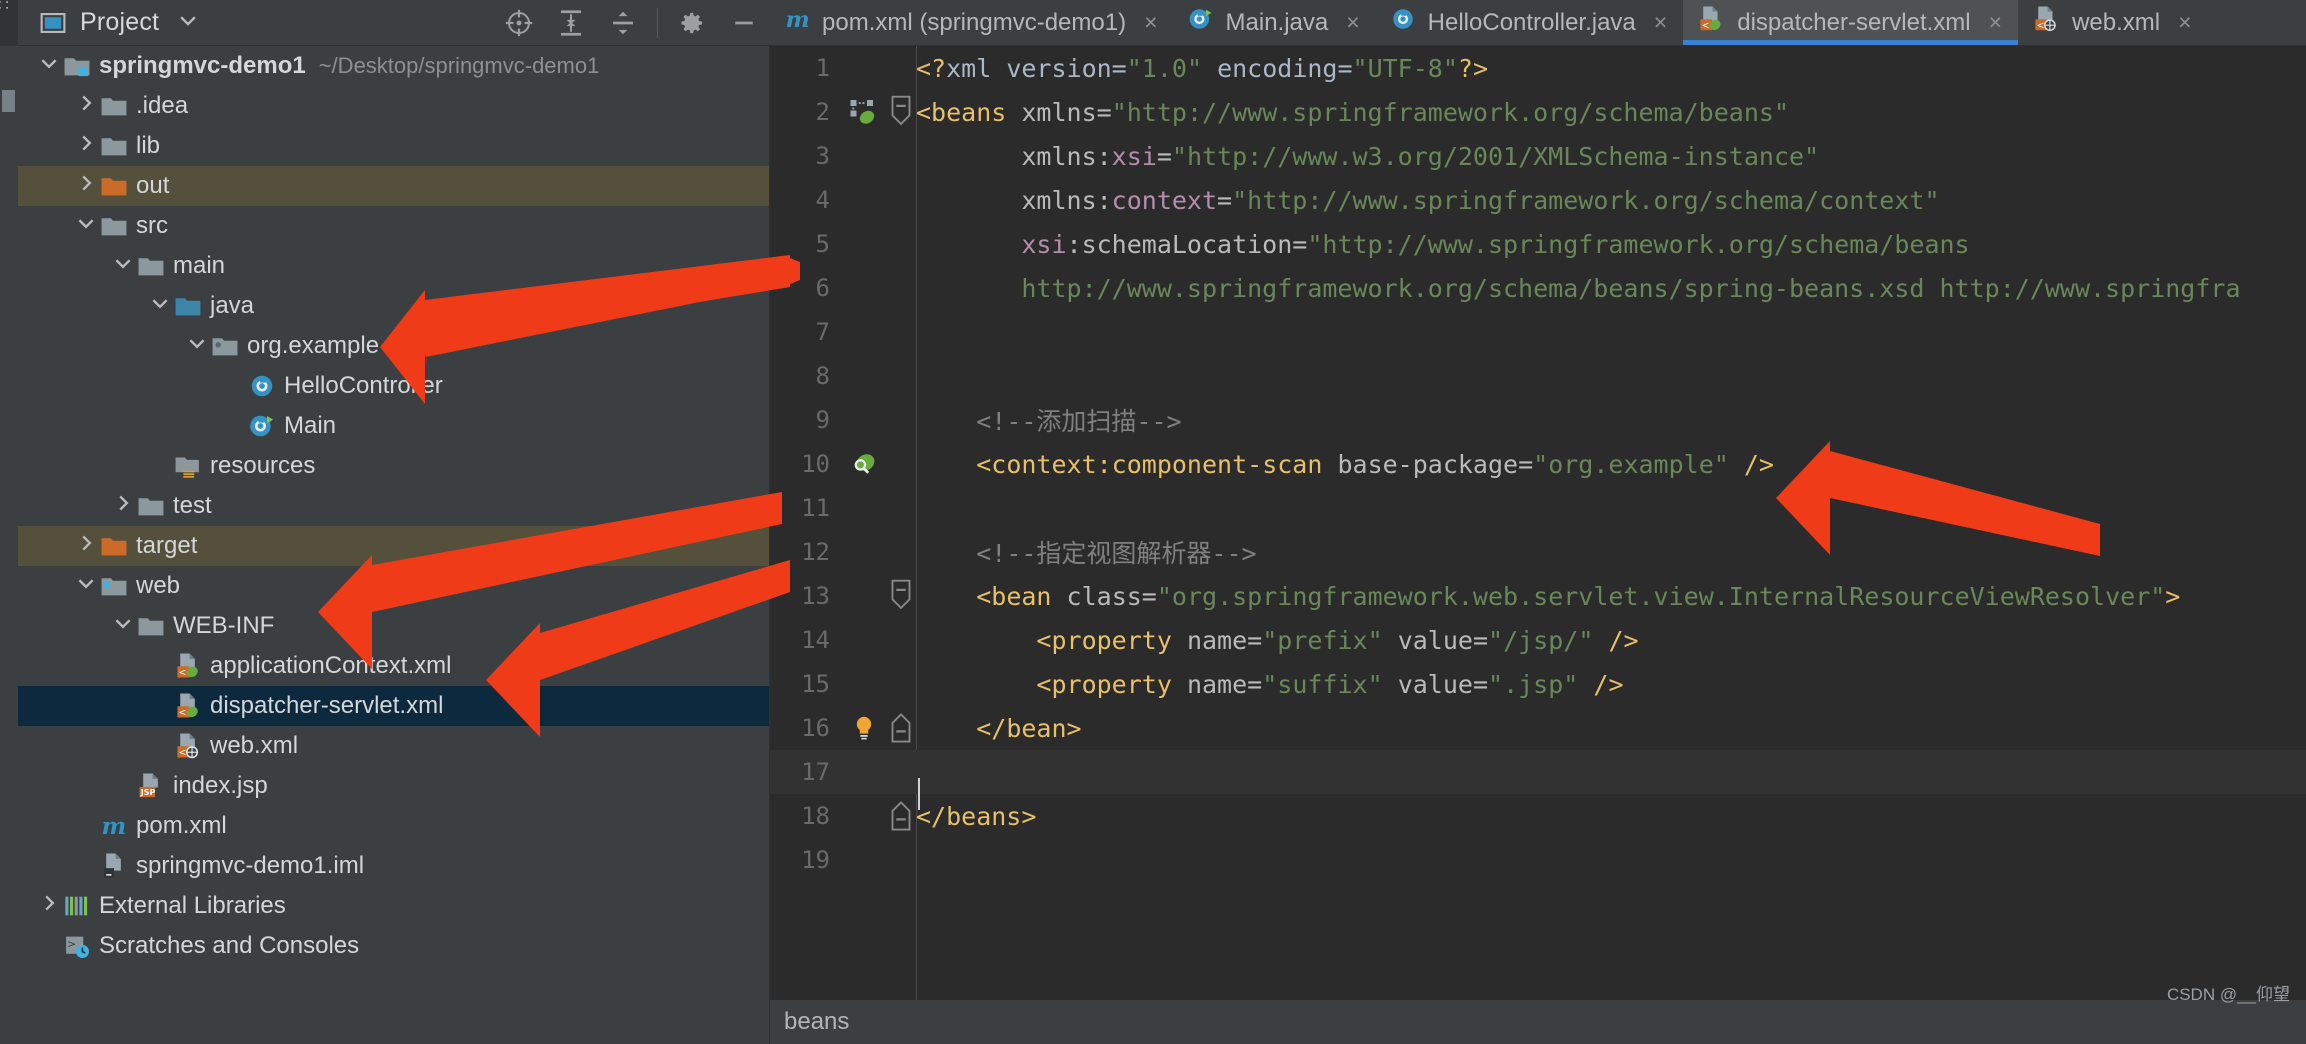 This screenshot has height=1044, width=2306. Describe the element at coordinates (393, 266) in the screenshot. I see `tree-row-main: main` at that location.